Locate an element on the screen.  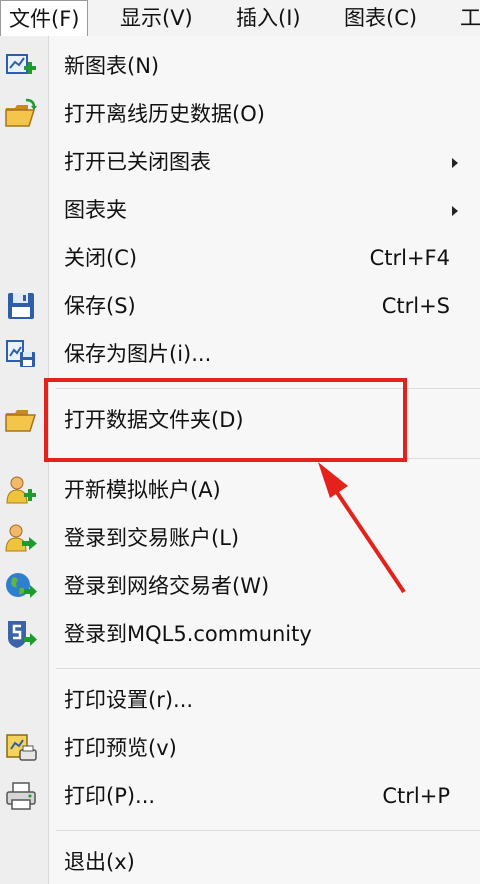
menu-item-profiles: 图表夹 is located at coordinates (240, 210).